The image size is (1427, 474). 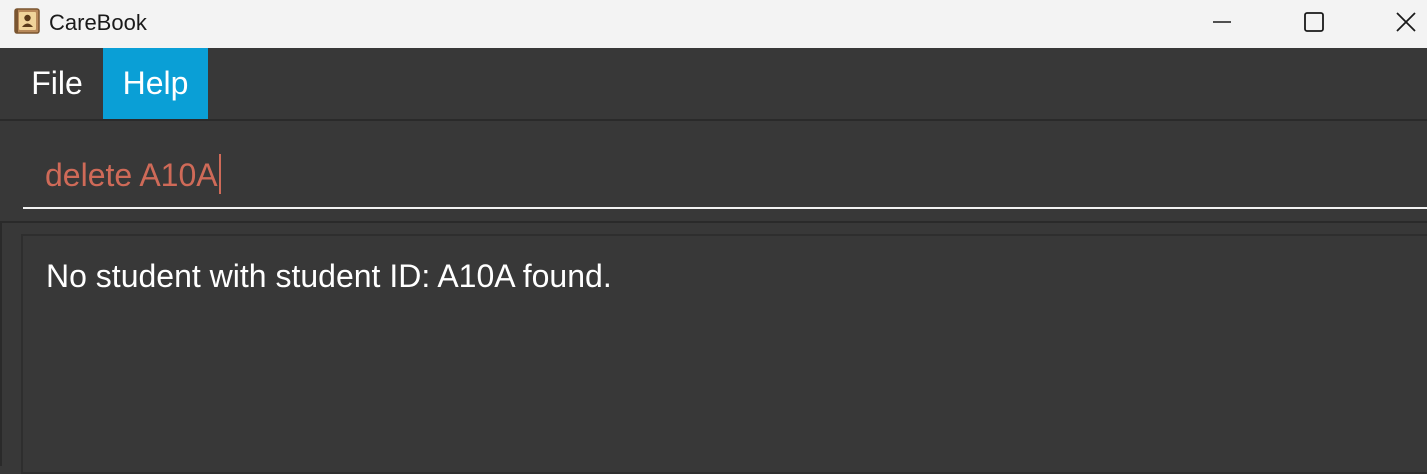 What do you see at coordinates (329, 276) in the screenshot?
I see `result-message: No student with student ID: A10A found.` at bounding box center [329, 276].